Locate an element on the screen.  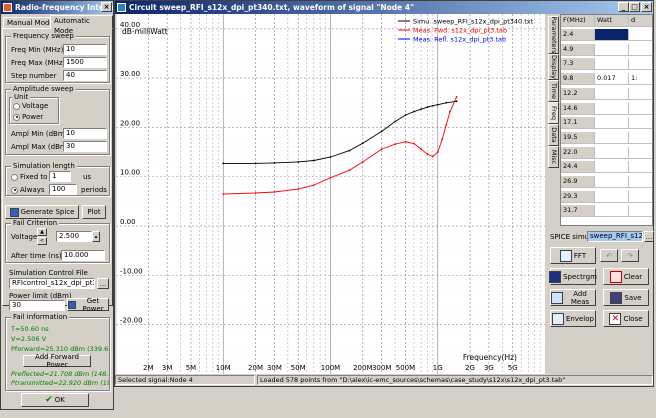
grid-cell: 0.017 is located at coordinates (612, 79).